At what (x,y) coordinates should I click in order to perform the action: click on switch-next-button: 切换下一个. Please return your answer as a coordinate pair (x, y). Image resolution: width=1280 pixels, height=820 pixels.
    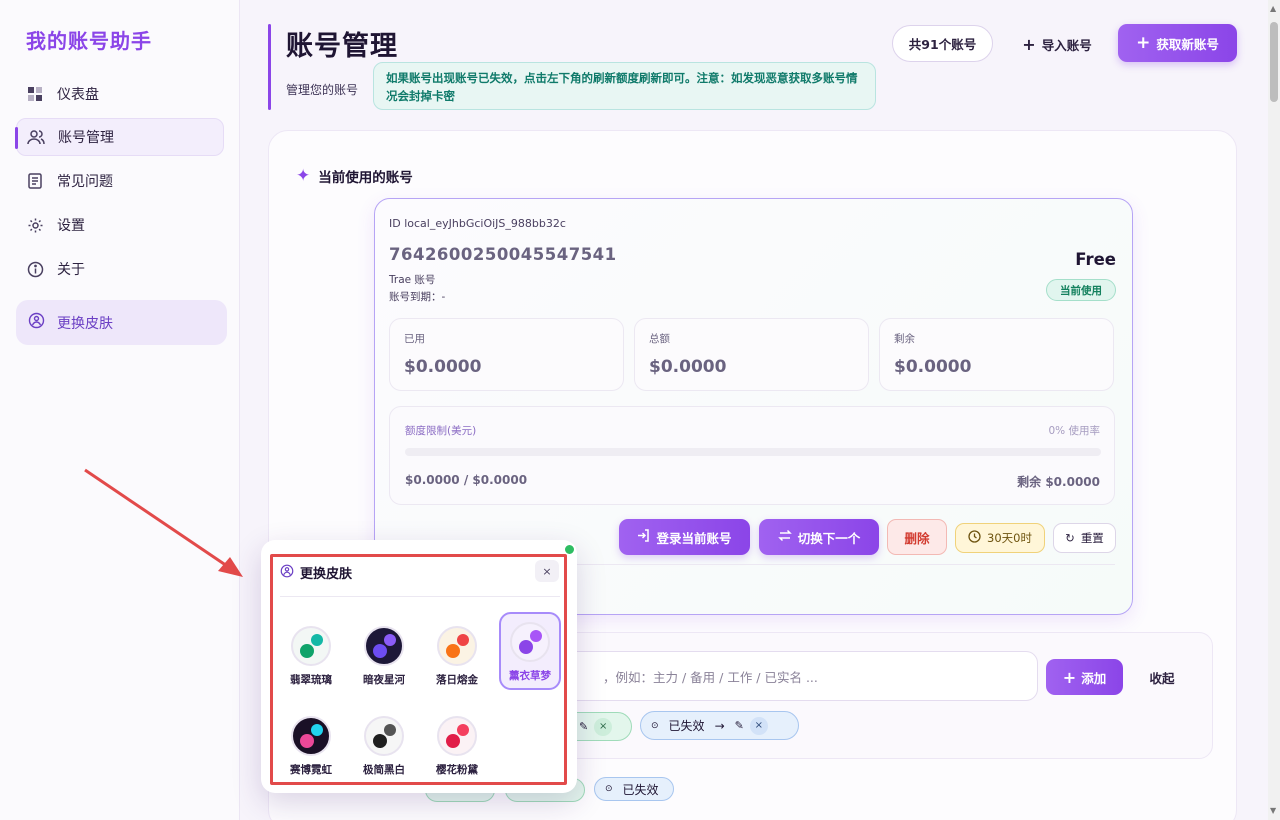
    Looking at the image, I should click on (819, 537).